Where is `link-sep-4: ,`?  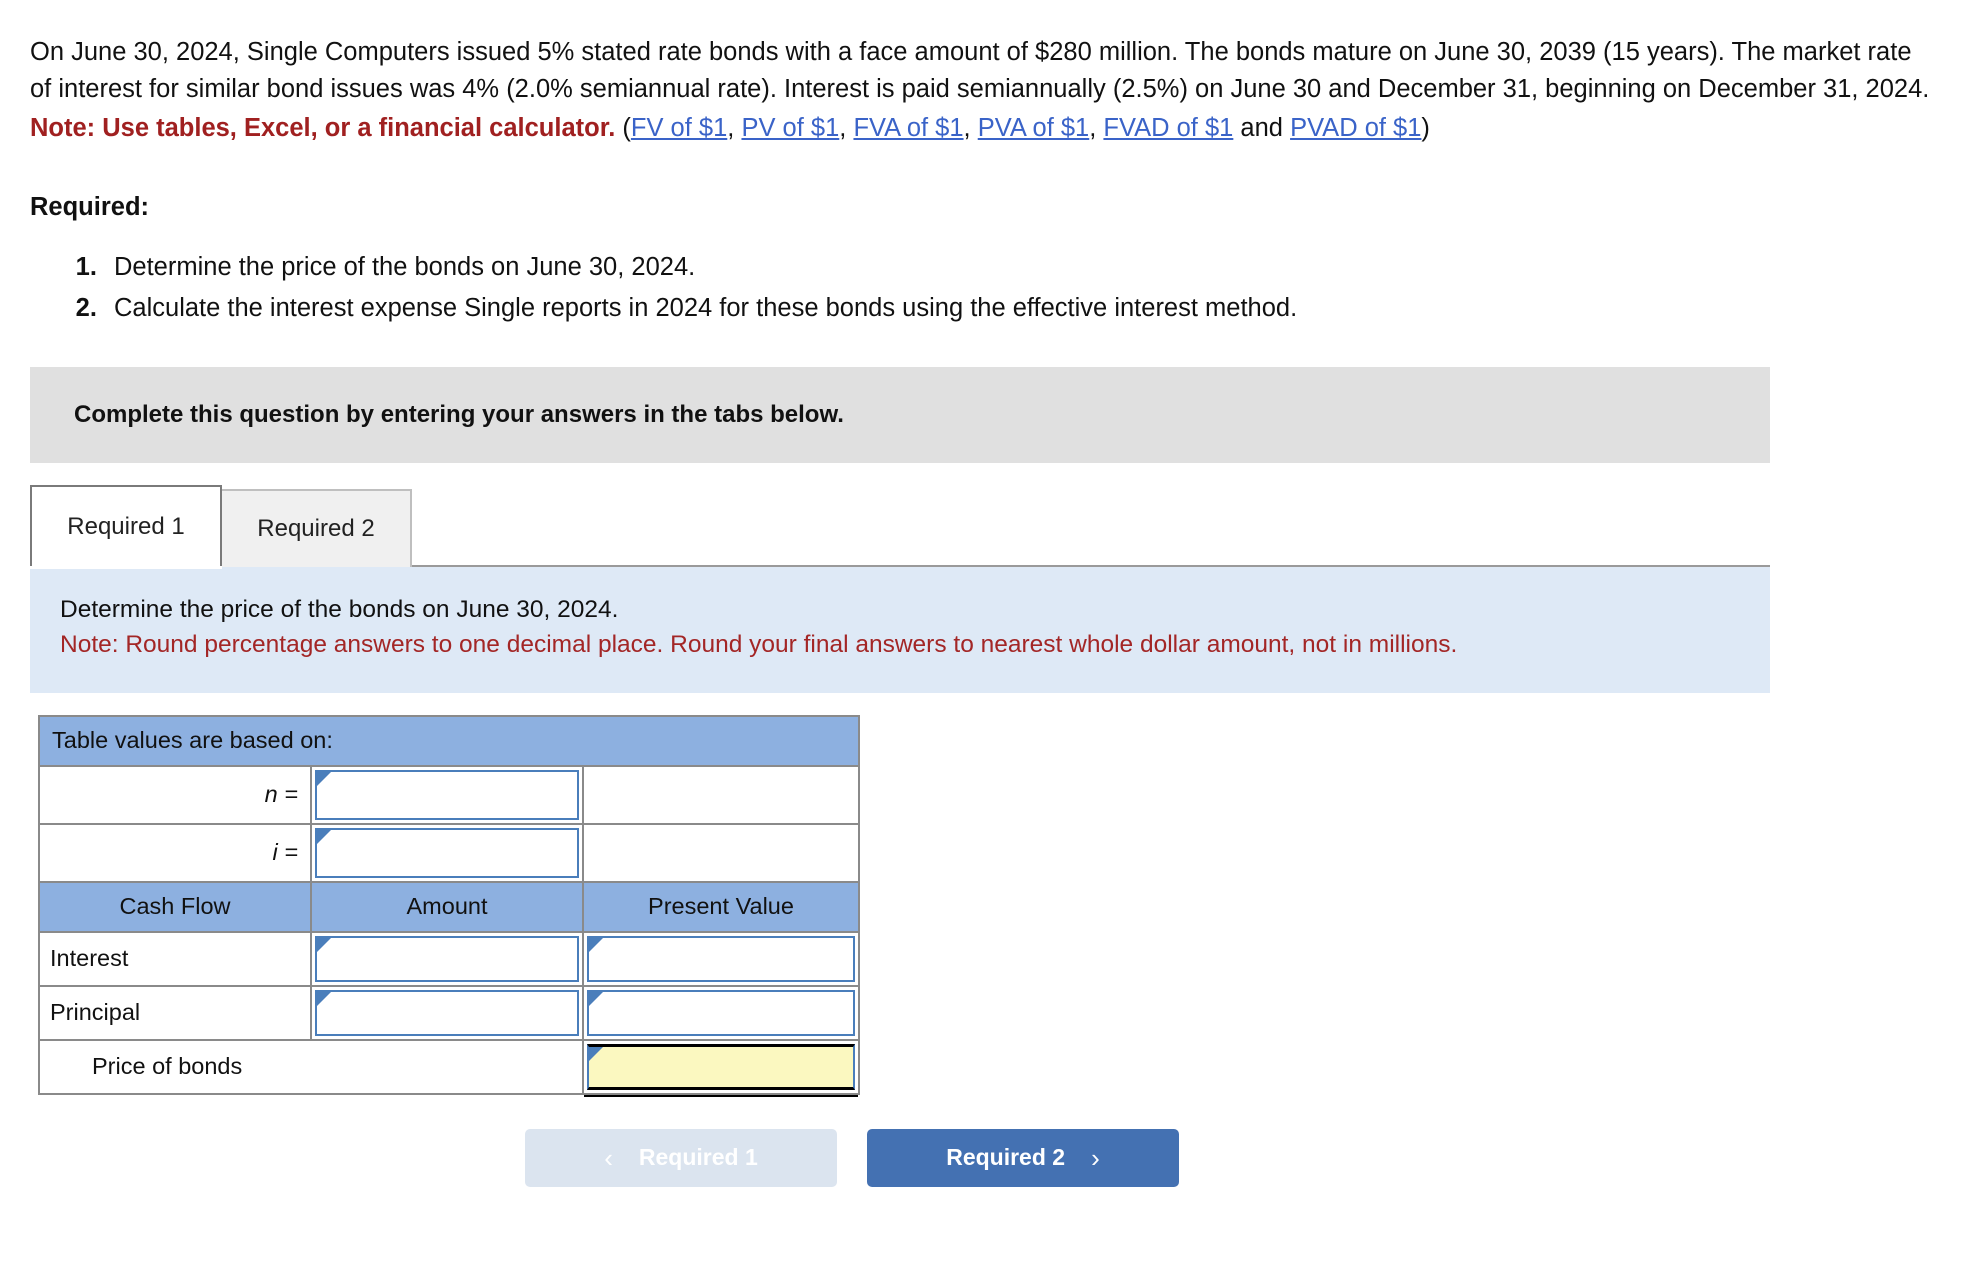 link-sep-4: , is located at coordinates (1096, 127).